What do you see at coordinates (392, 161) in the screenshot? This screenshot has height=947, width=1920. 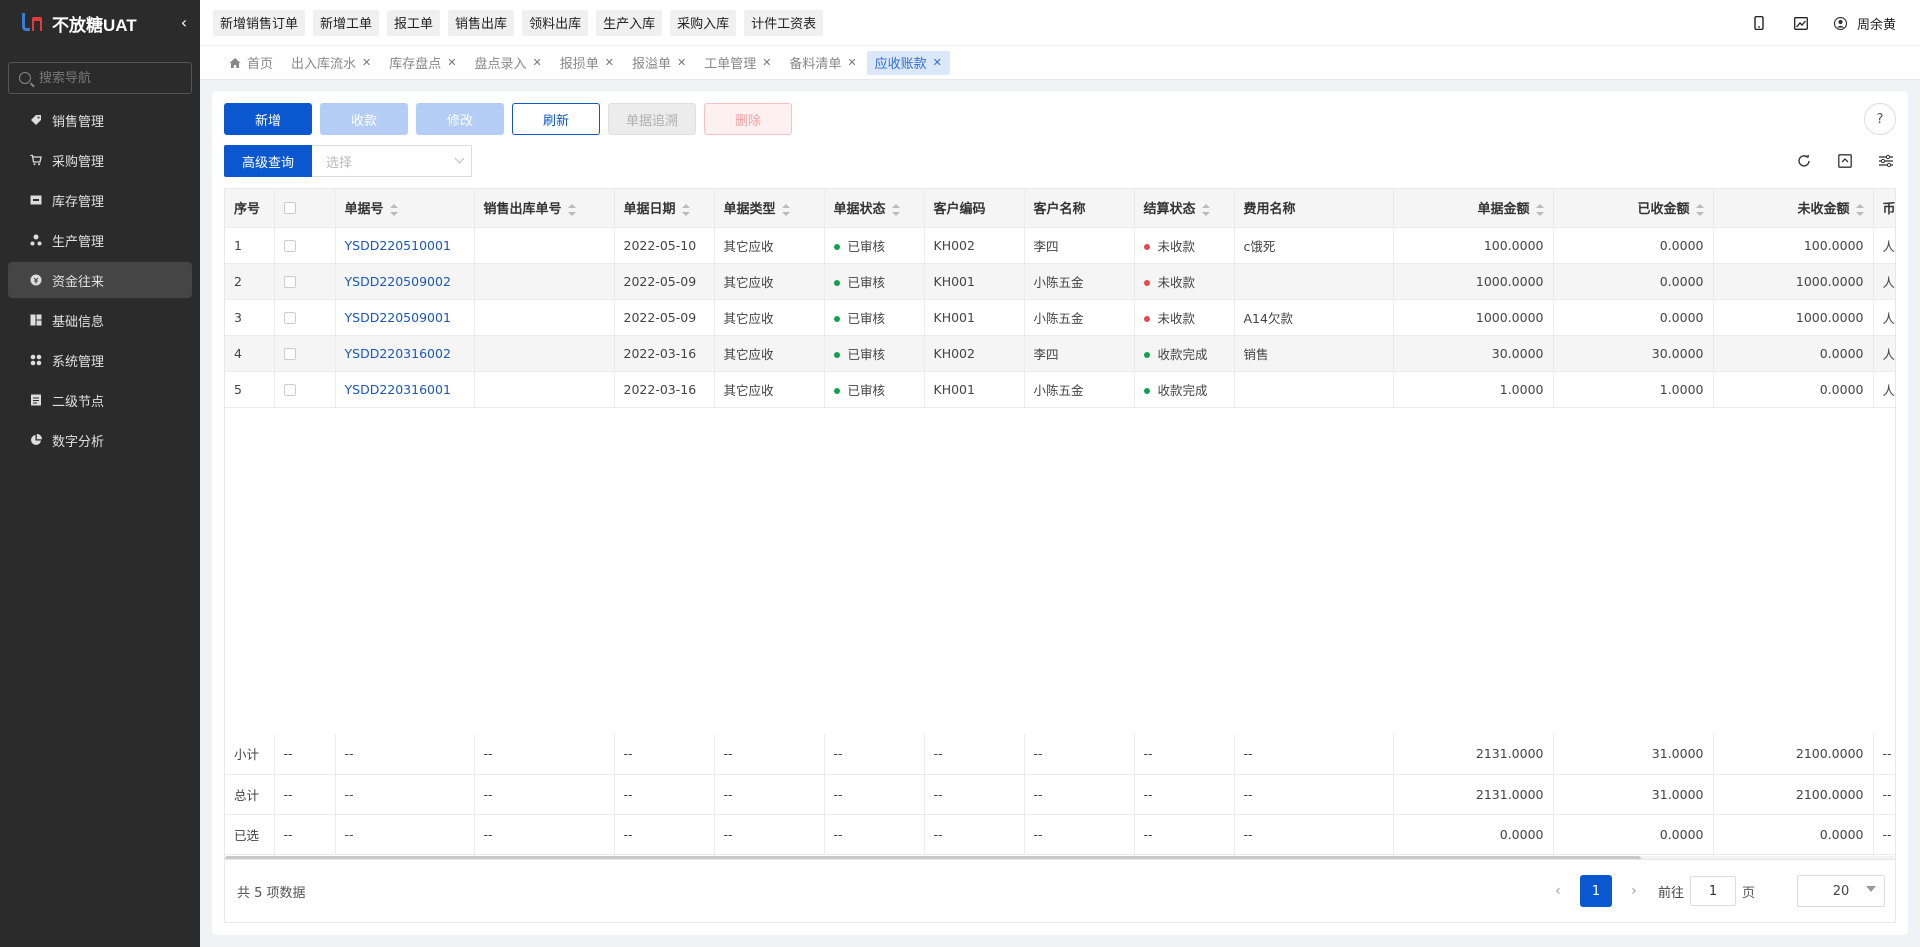 I see `query-select: 选择` at bounding box center [392, 161].